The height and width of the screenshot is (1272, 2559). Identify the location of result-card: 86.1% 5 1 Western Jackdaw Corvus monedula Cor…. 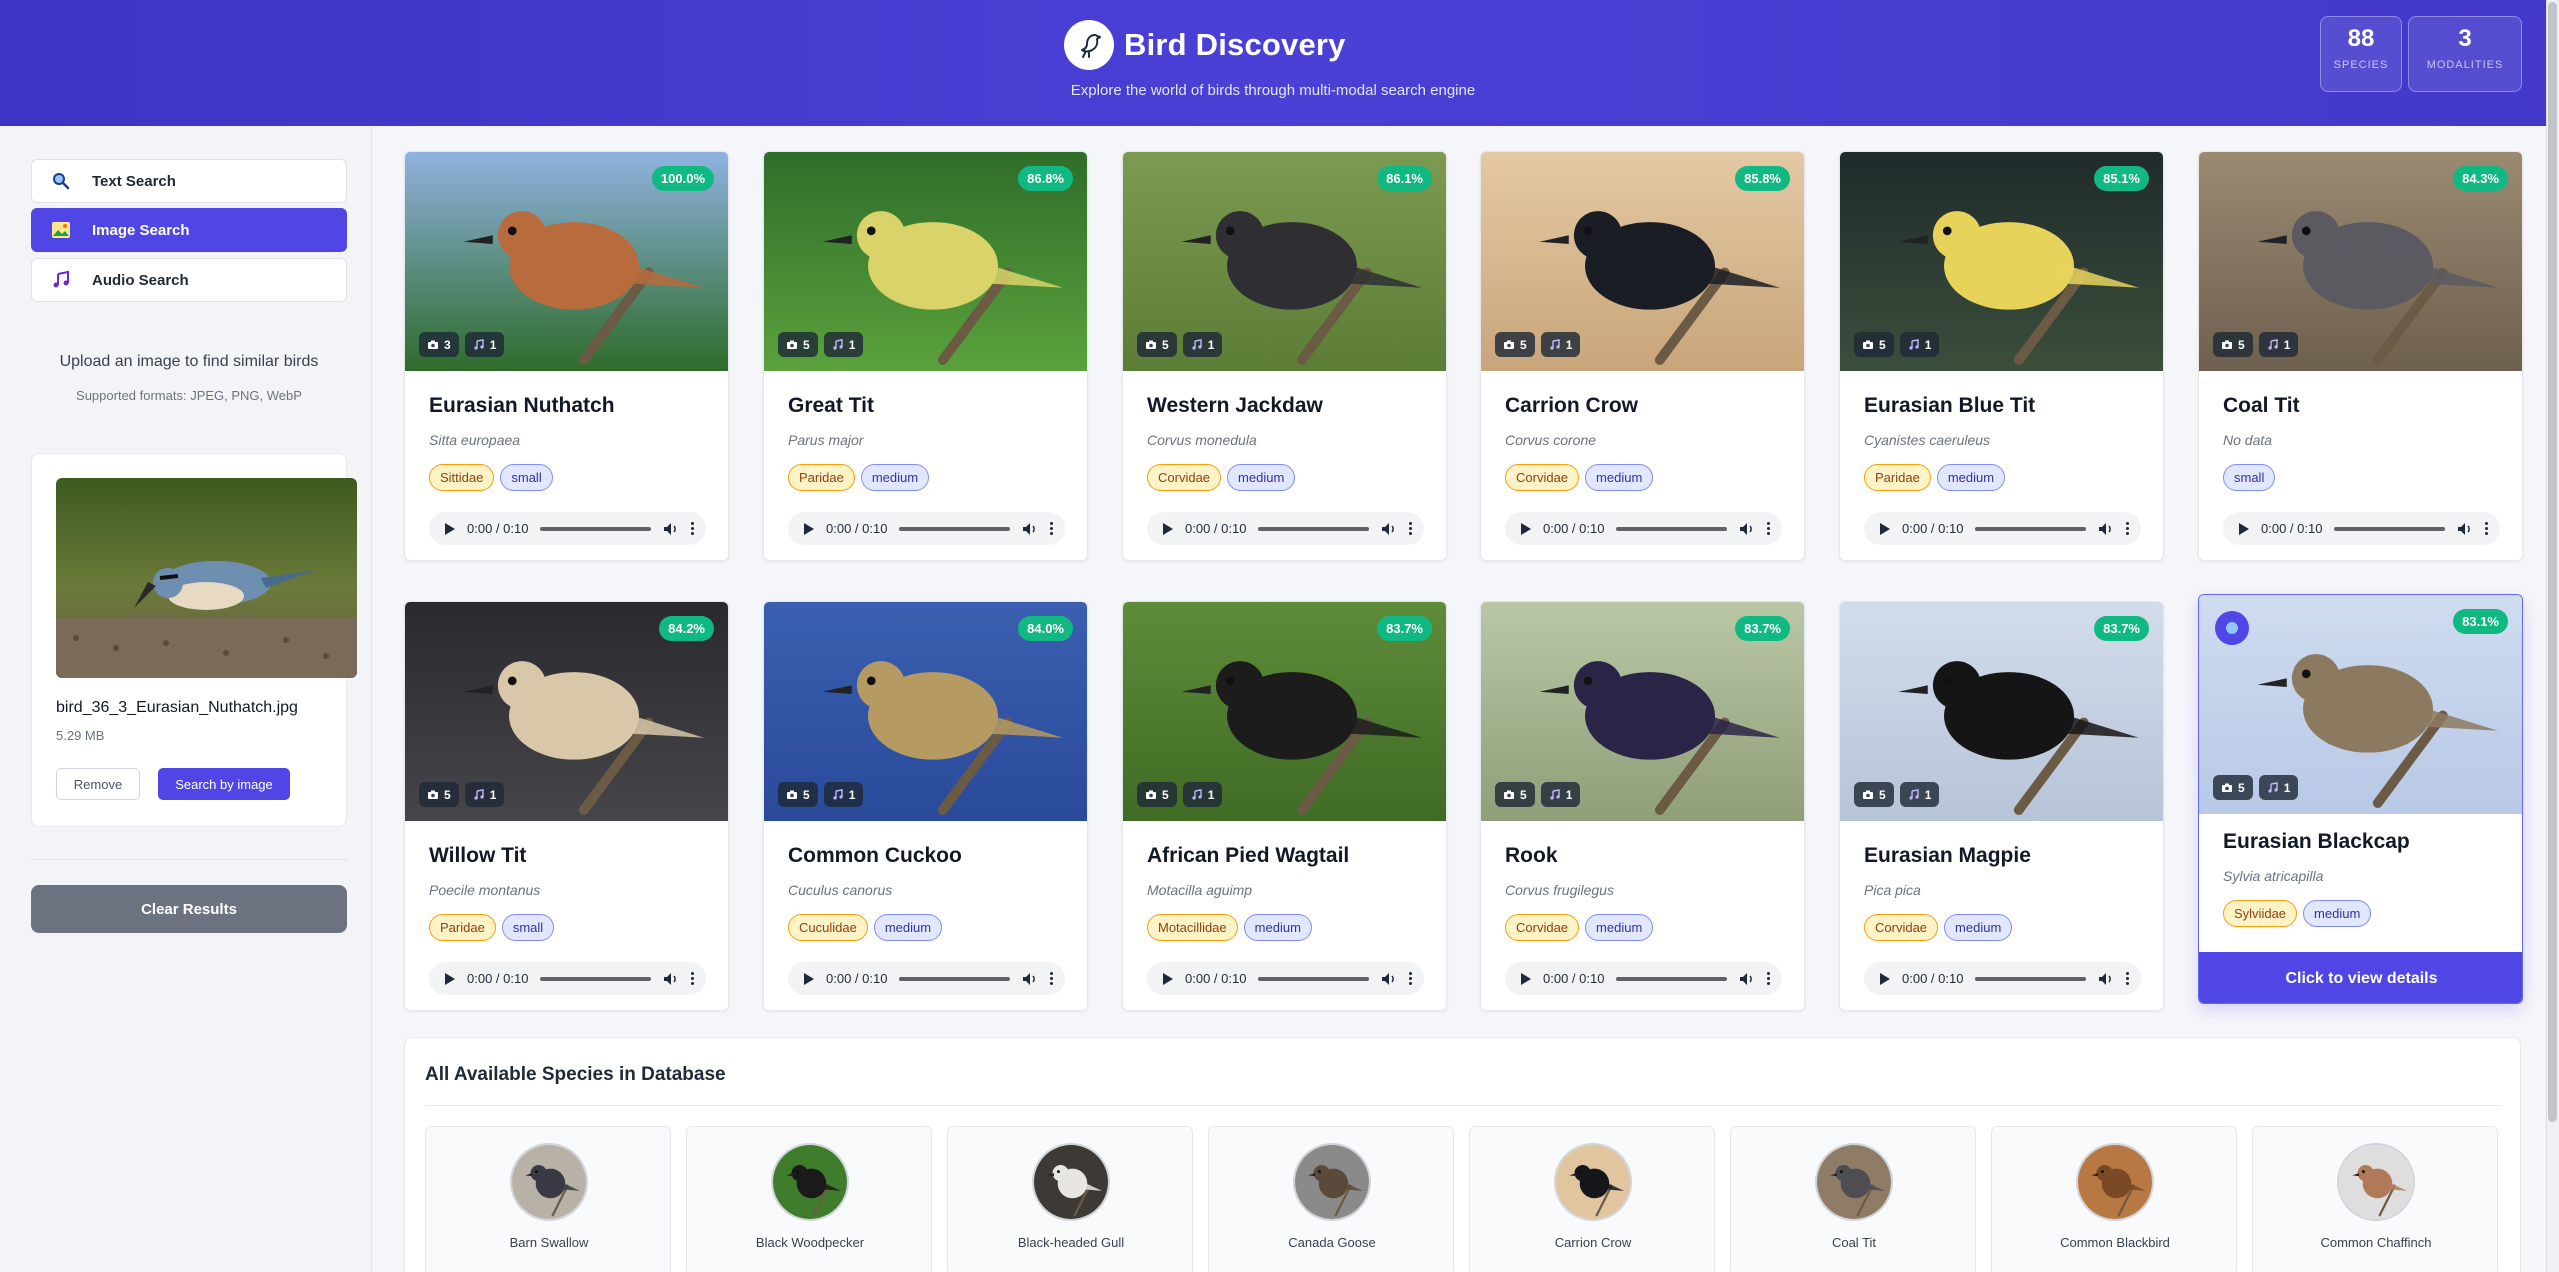
(1284, 356).